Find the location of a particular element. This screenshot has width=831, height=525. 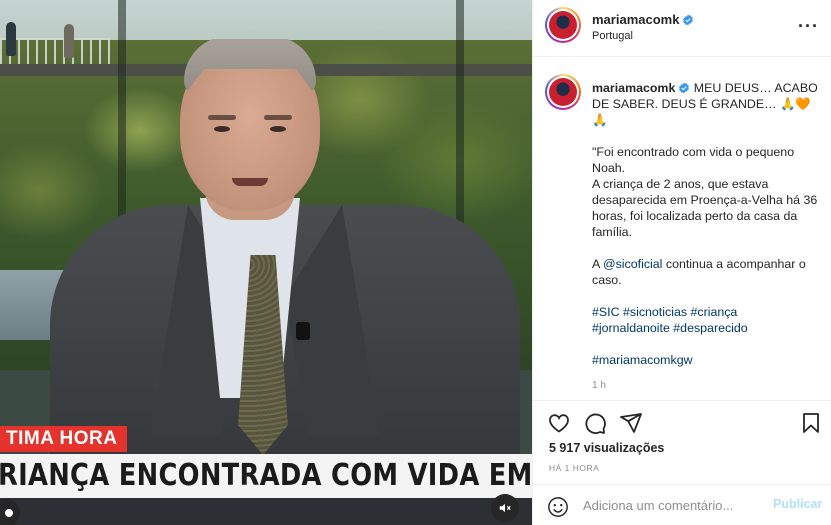

lapel-mic is located at coordinates (303, 331).